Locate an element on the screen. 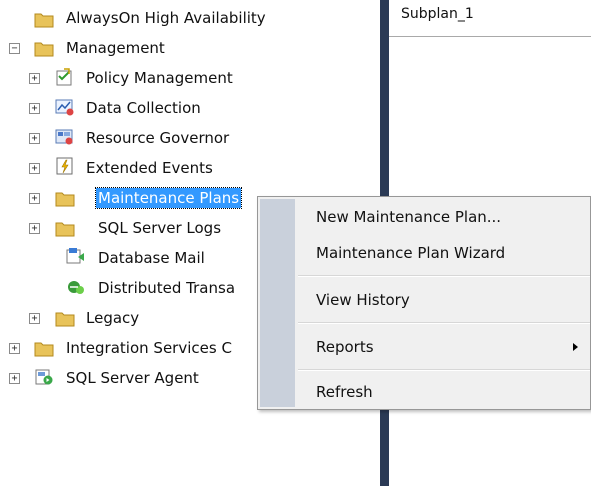 The height and width of the screenshot is (486, 591). tree-item-label: Data Collection is located at coordinates (143, 108).